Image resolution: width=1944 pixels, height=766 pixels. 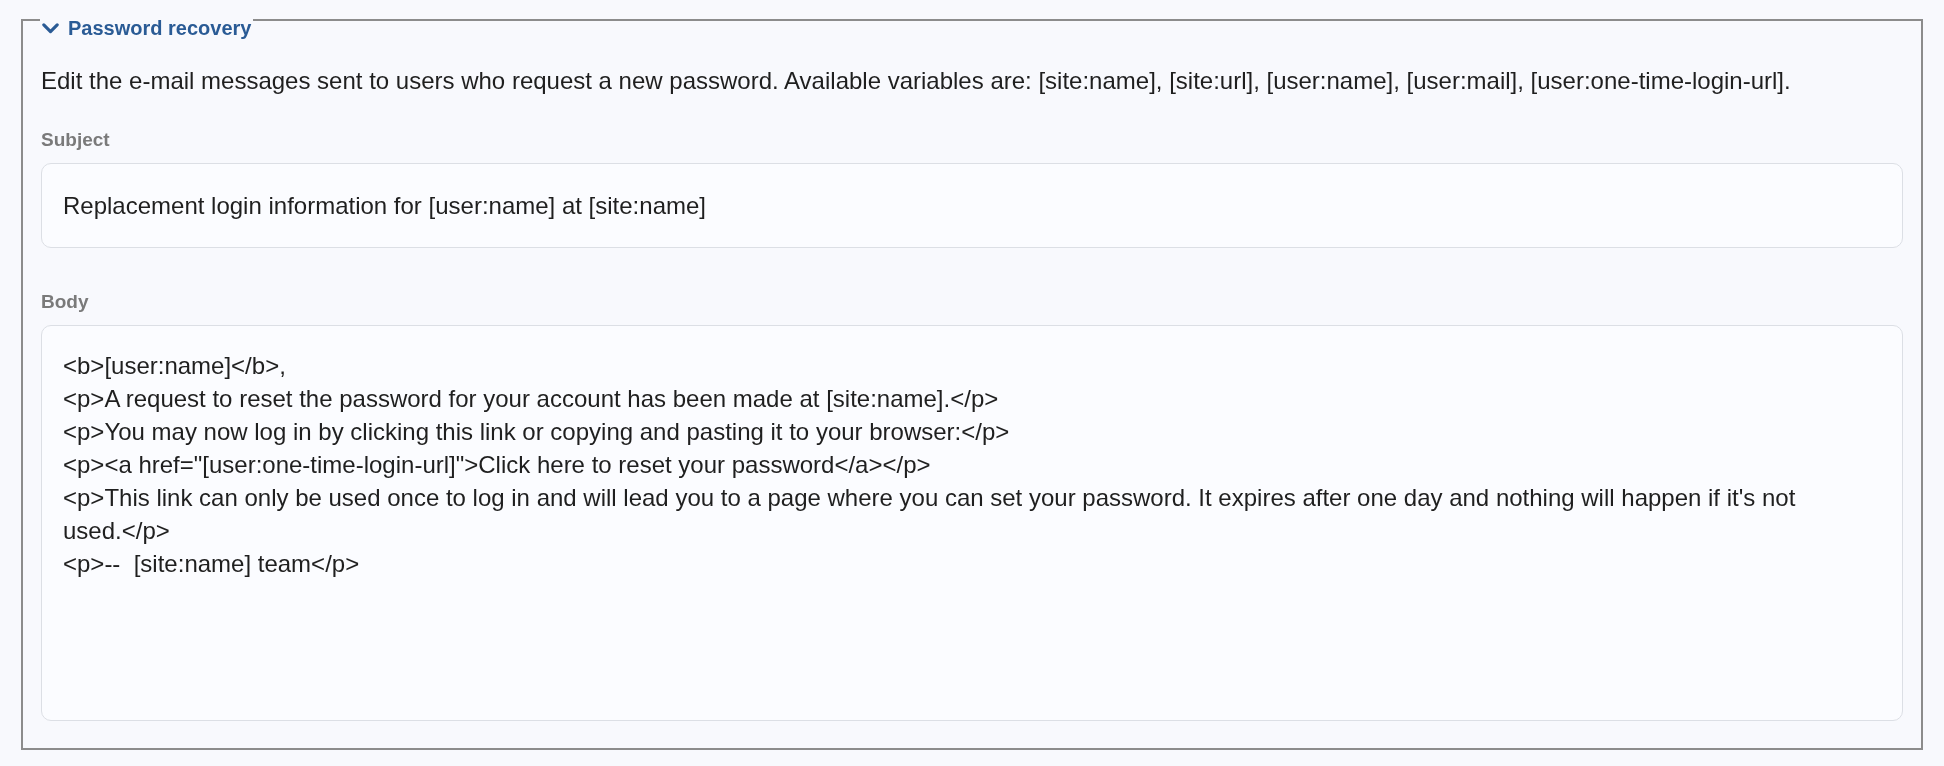 What do you see at coordinates (972, 205) in the screenshot?
I see `subject-input: Replacement login information for [user:name] at [site:name]` at bounding box center [972, 205].